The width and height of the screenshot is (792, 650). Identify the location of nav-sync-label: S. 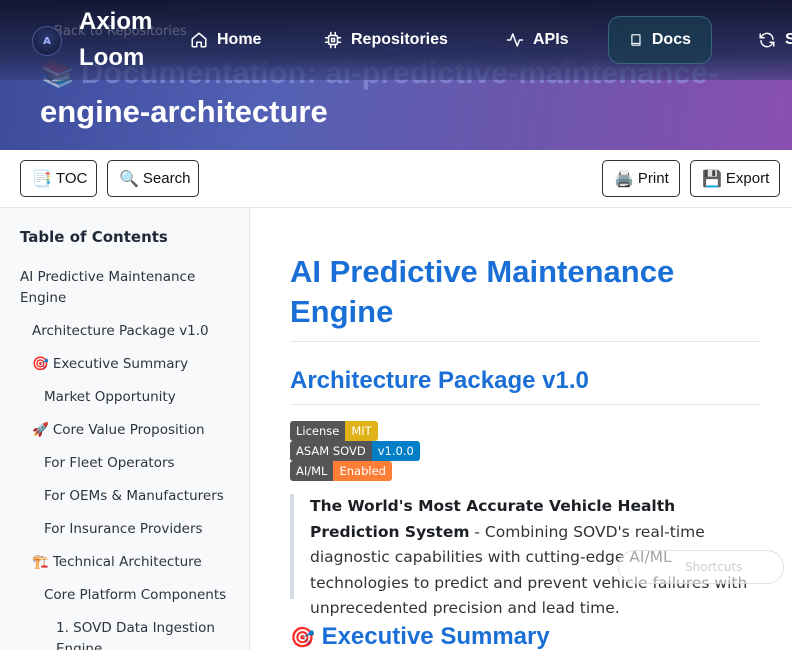
(788, 39).